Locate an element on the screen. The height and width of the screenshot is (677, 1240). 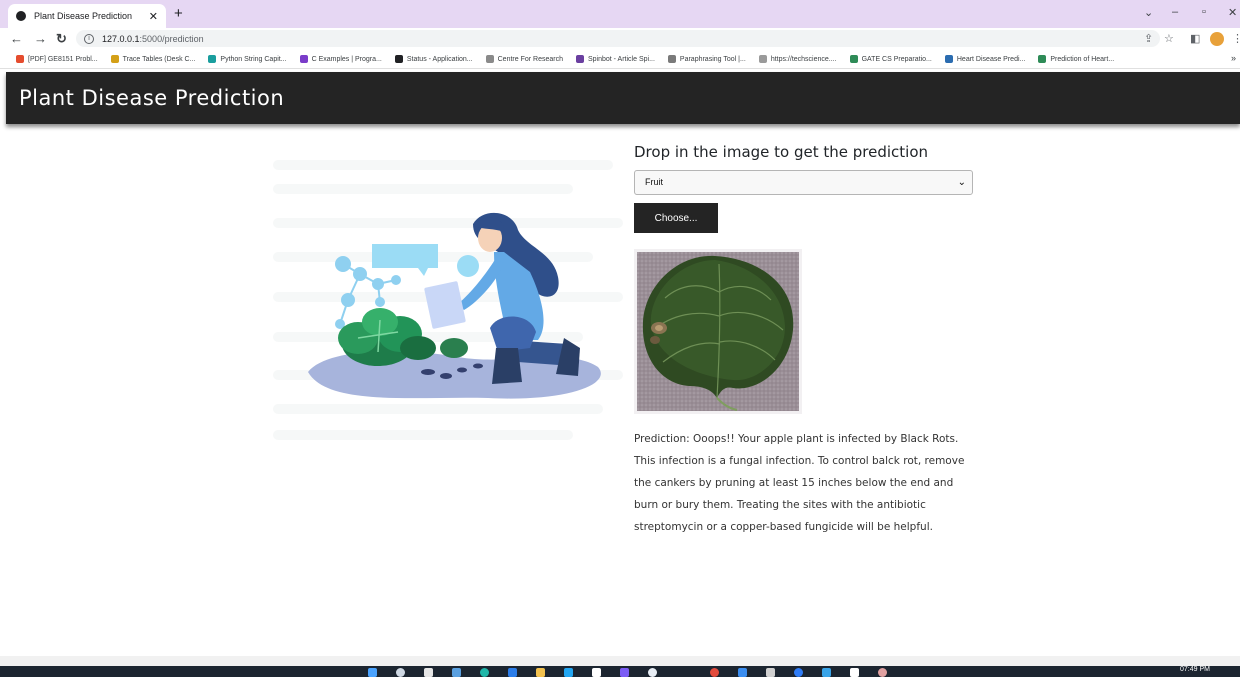
task-view-icon is located at coordinates (428, 672).